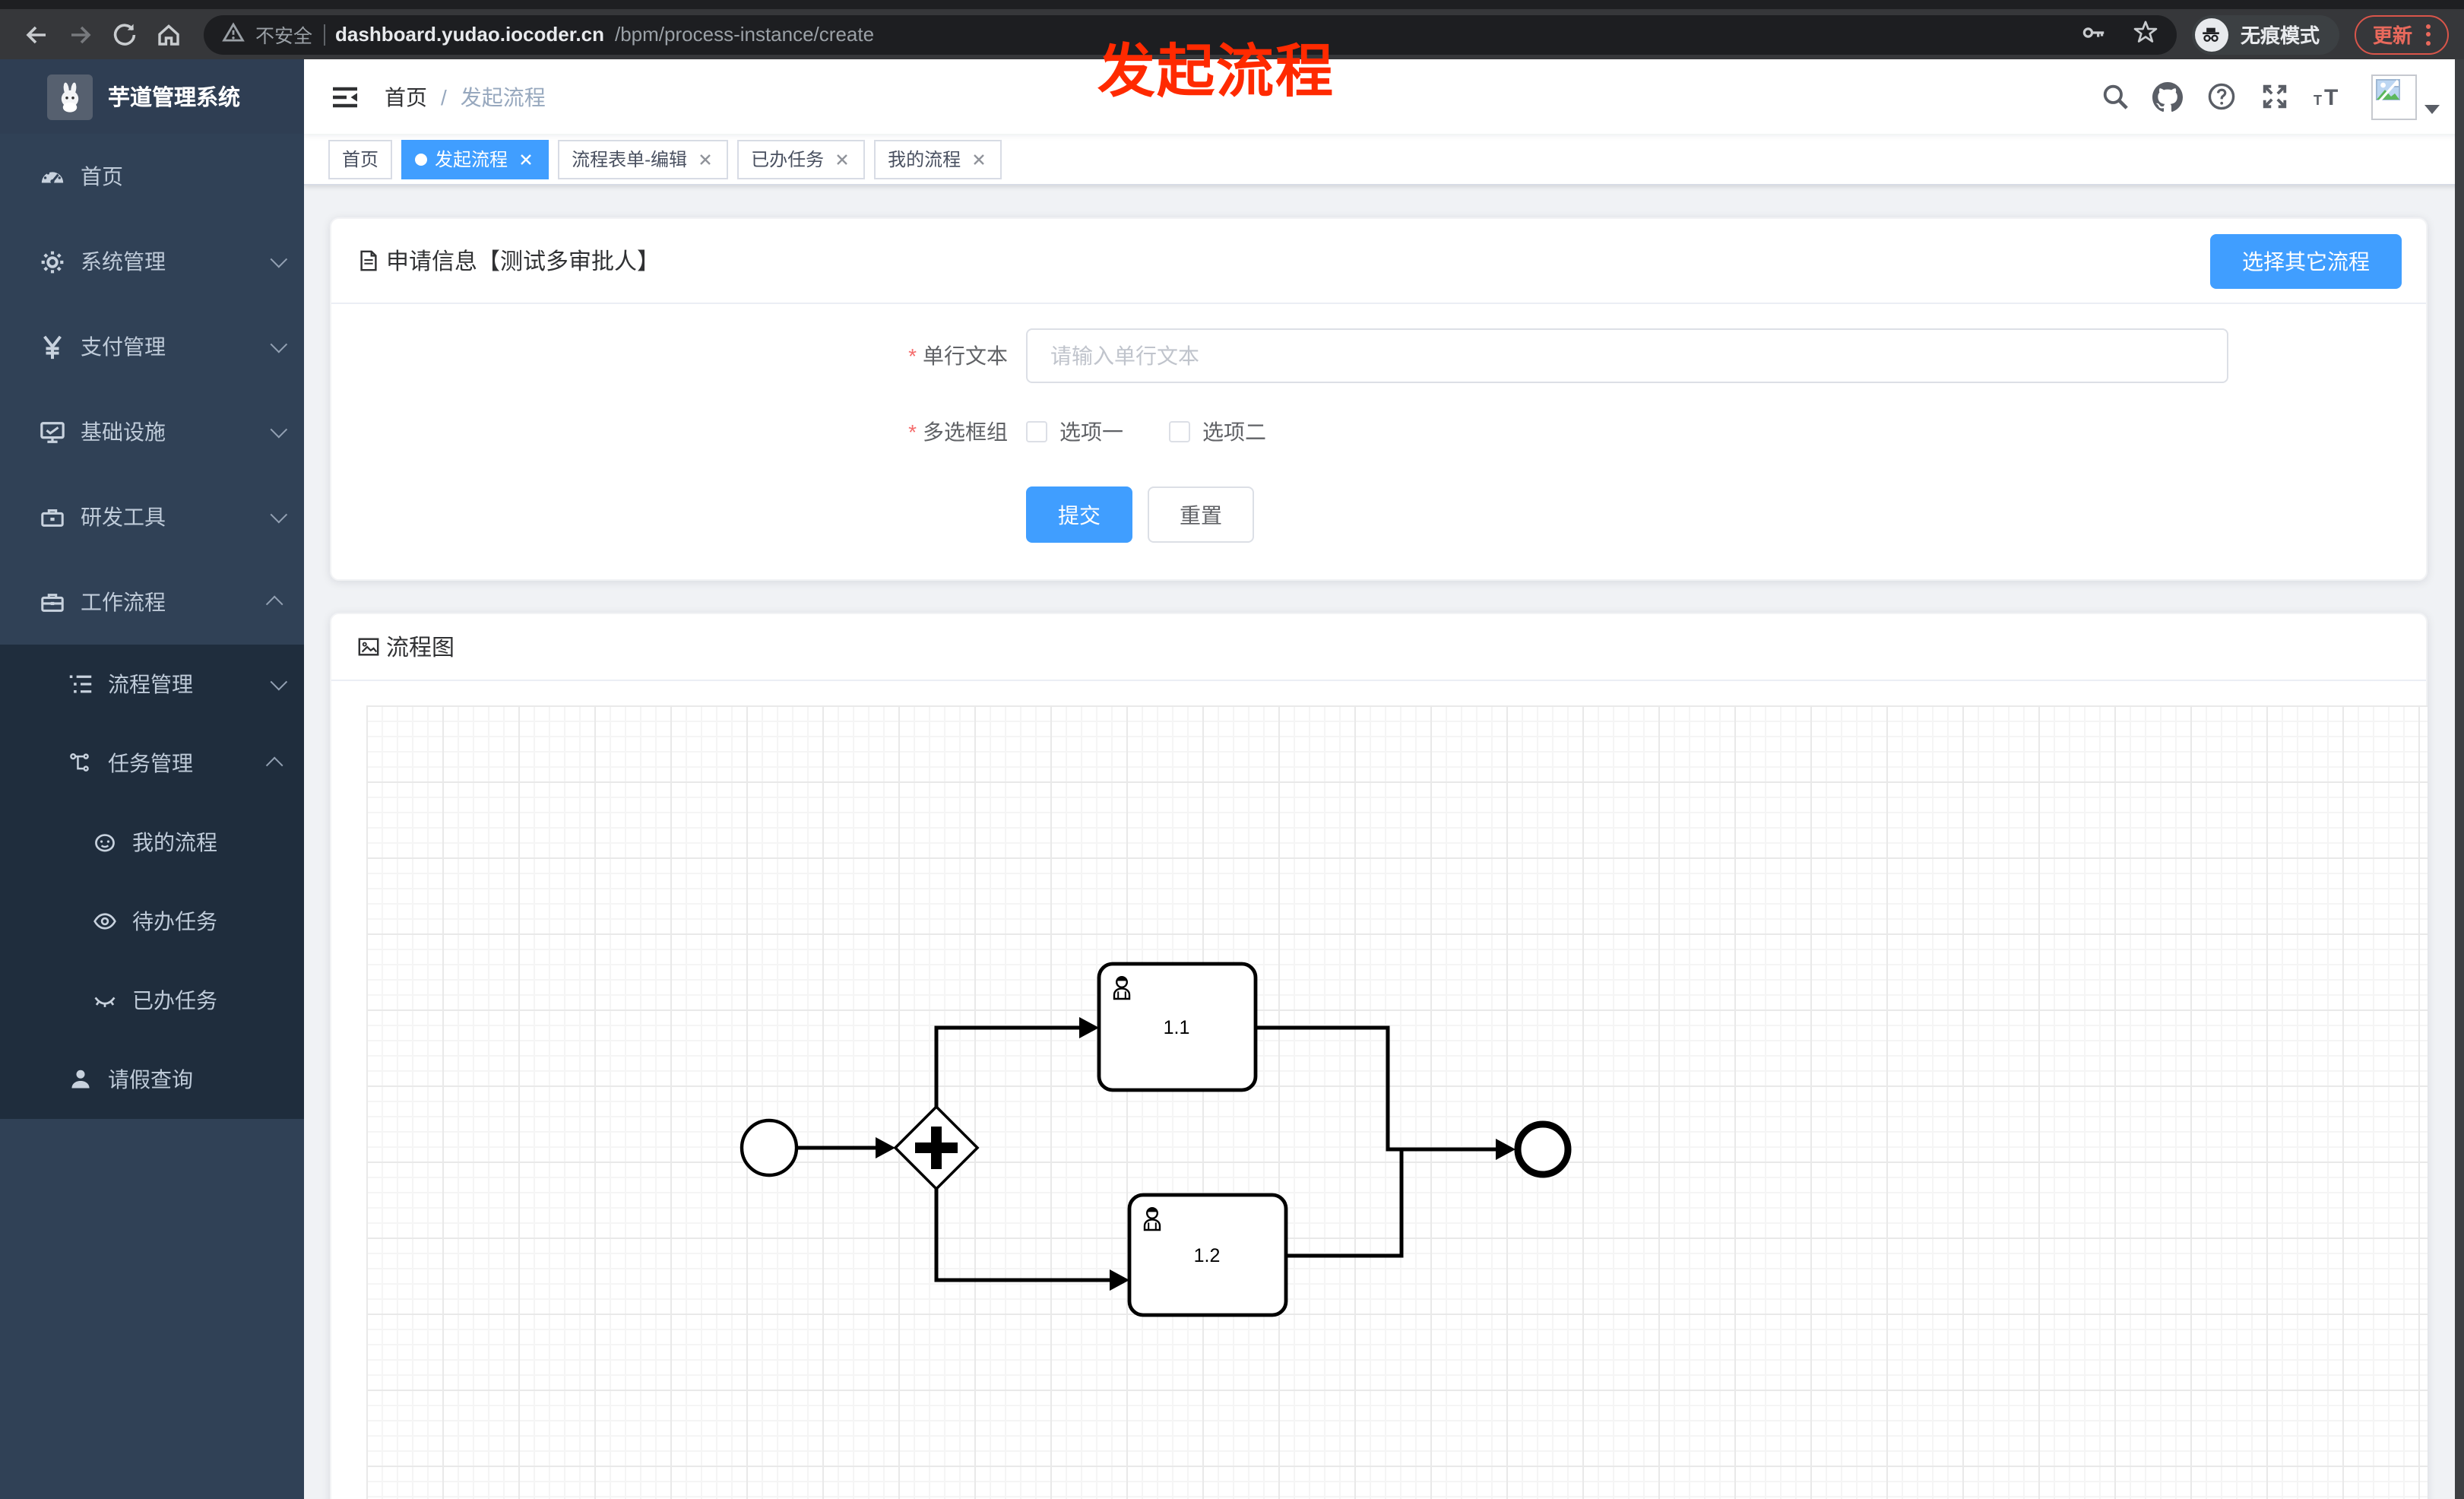  Describe the element at coordinates (2114, 96) in the screenshot. I see `search-icon` at that location.